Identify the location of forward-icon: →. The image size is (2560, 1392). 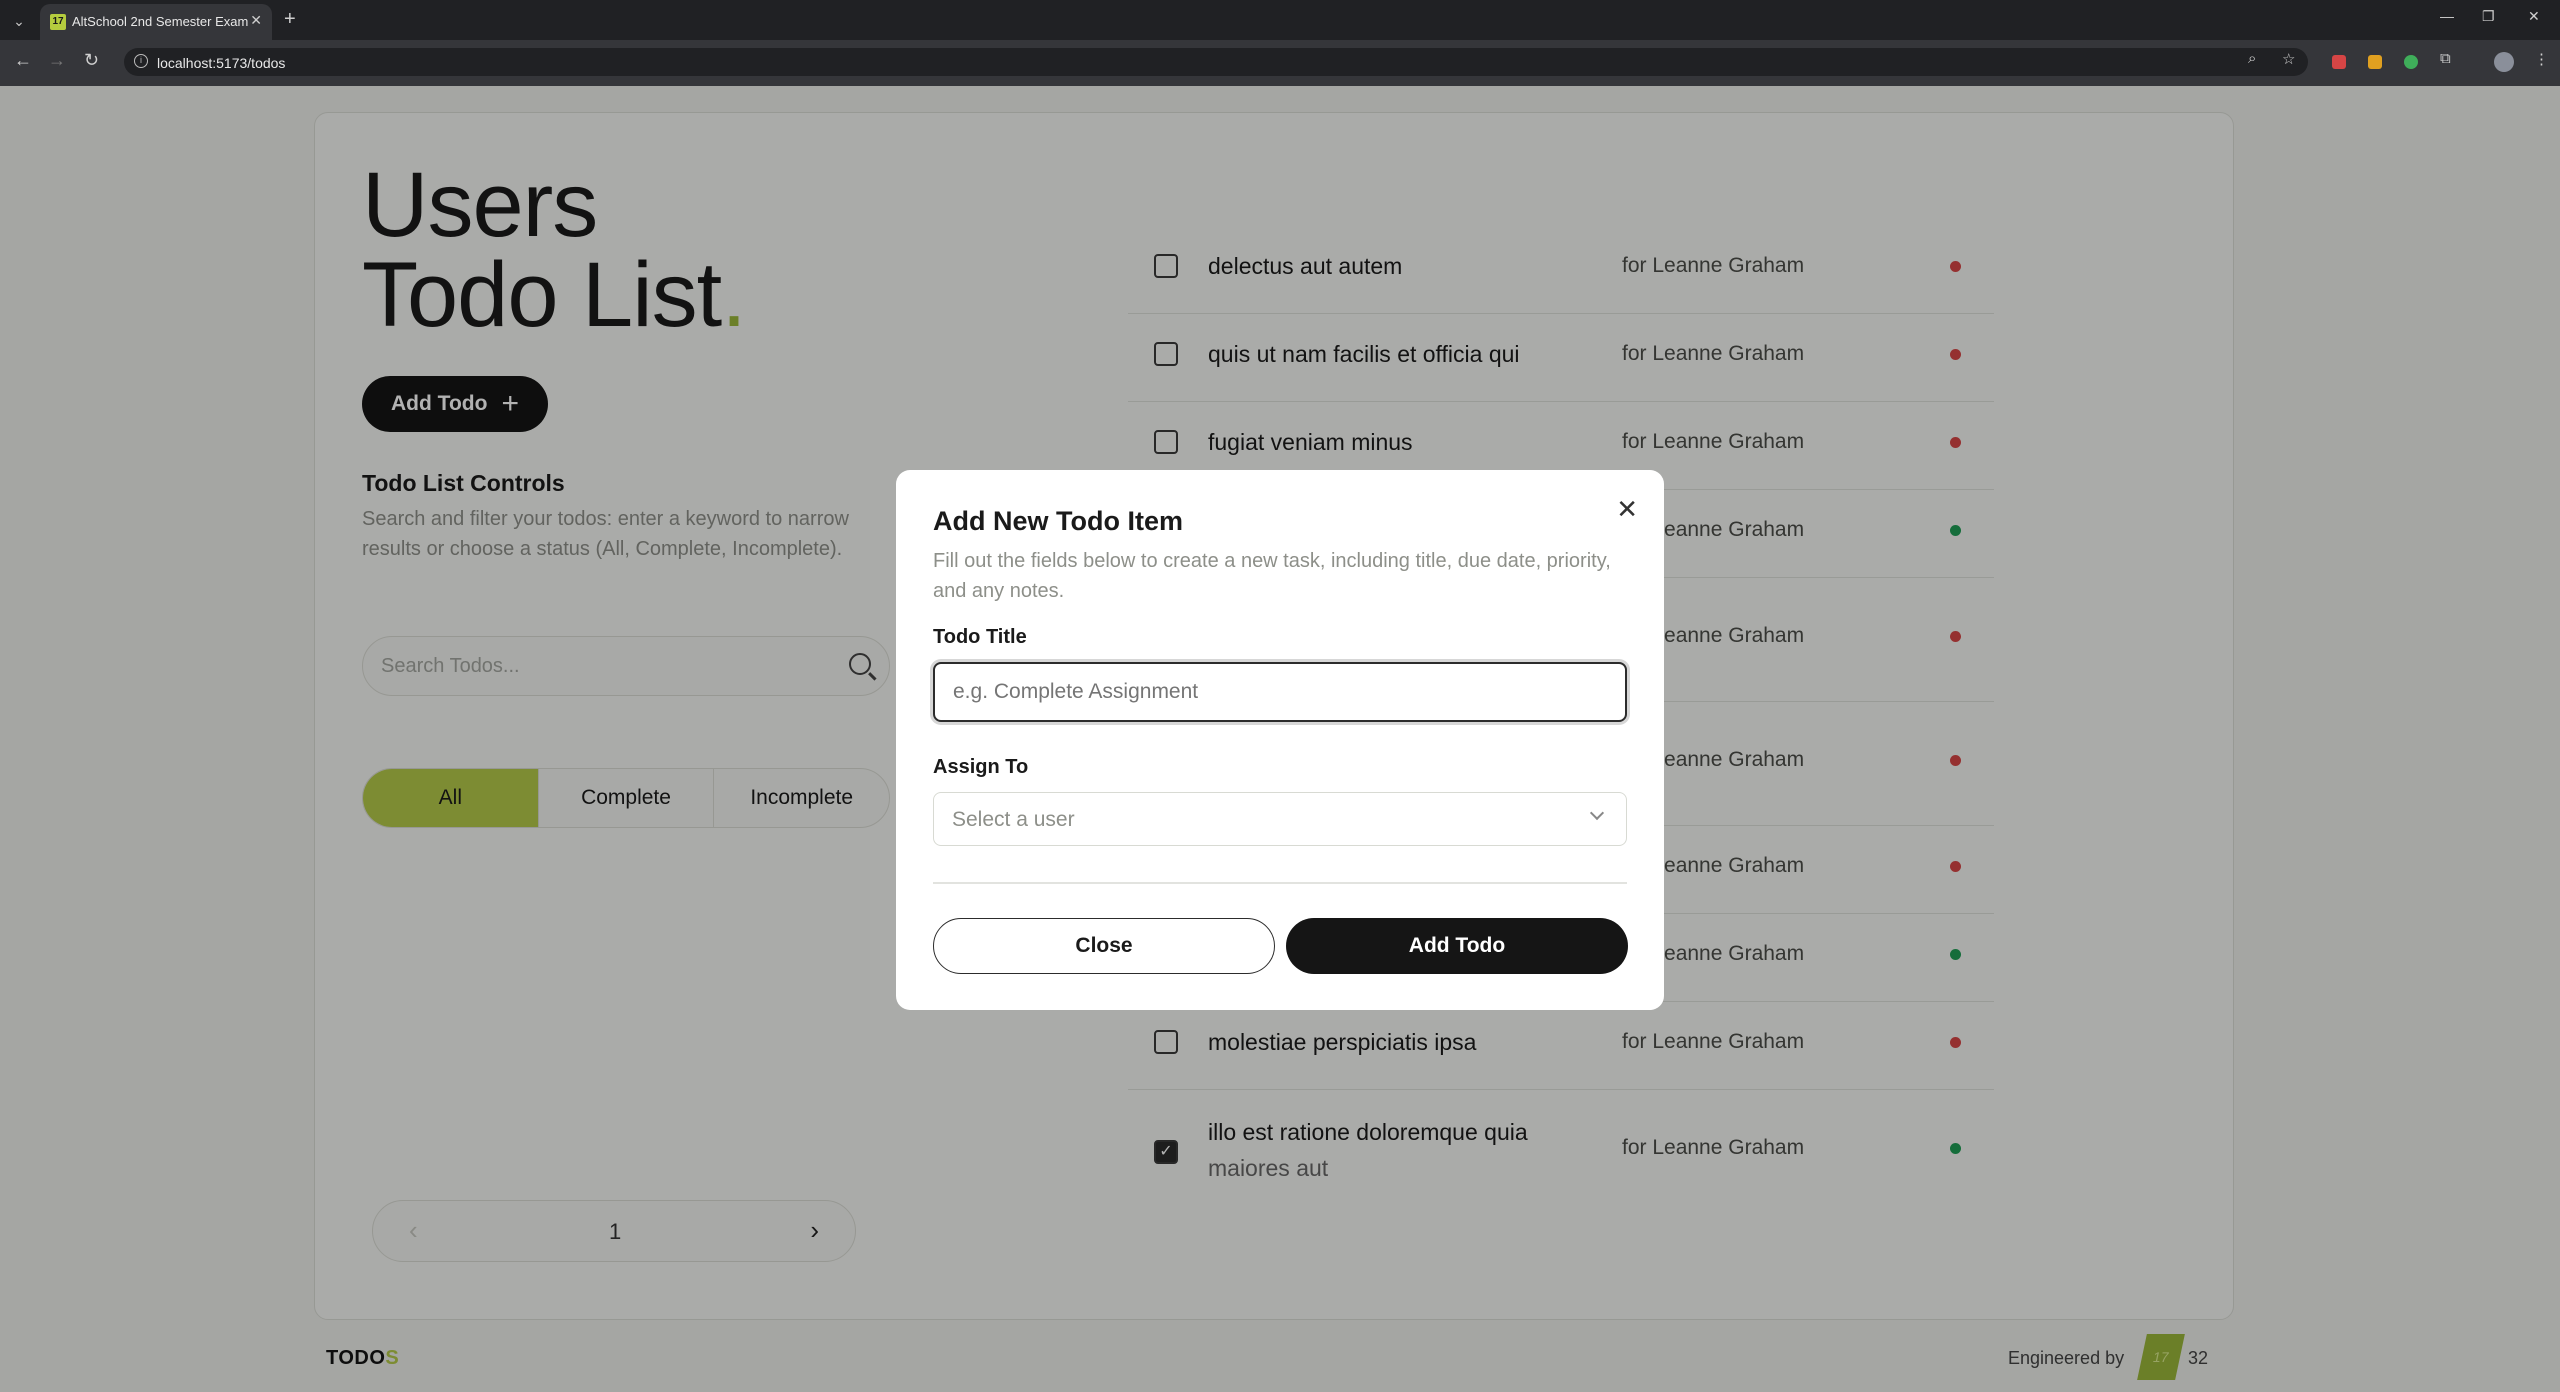
(57, 60).